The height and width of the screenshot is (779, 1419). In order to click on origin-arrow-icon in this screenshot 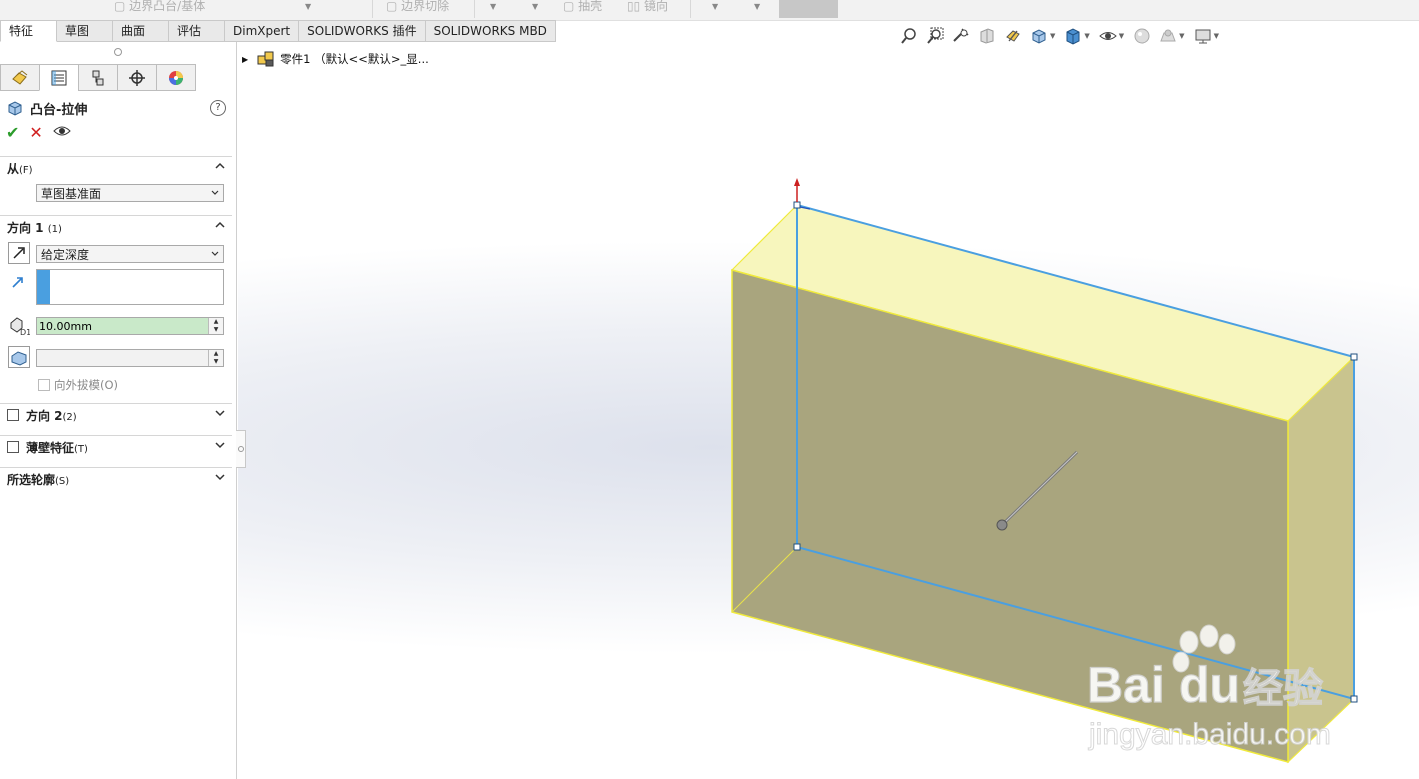, I will do `click(797, 182)`.